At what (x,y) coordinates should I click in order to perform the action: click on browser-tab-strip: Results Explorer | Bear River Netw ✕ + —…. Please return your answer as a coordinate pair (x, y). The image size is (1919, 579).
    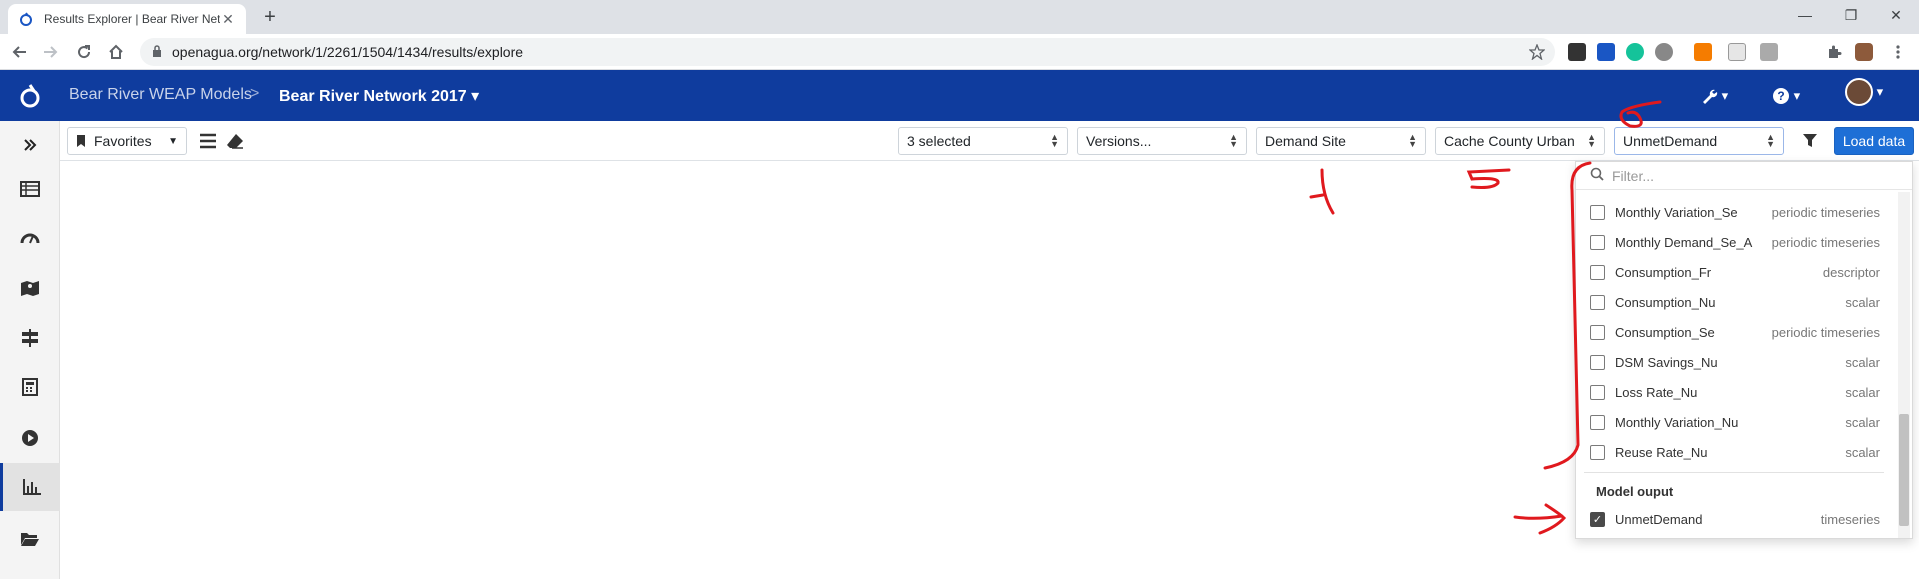
    Looking at the image, I should click on (959, 17).